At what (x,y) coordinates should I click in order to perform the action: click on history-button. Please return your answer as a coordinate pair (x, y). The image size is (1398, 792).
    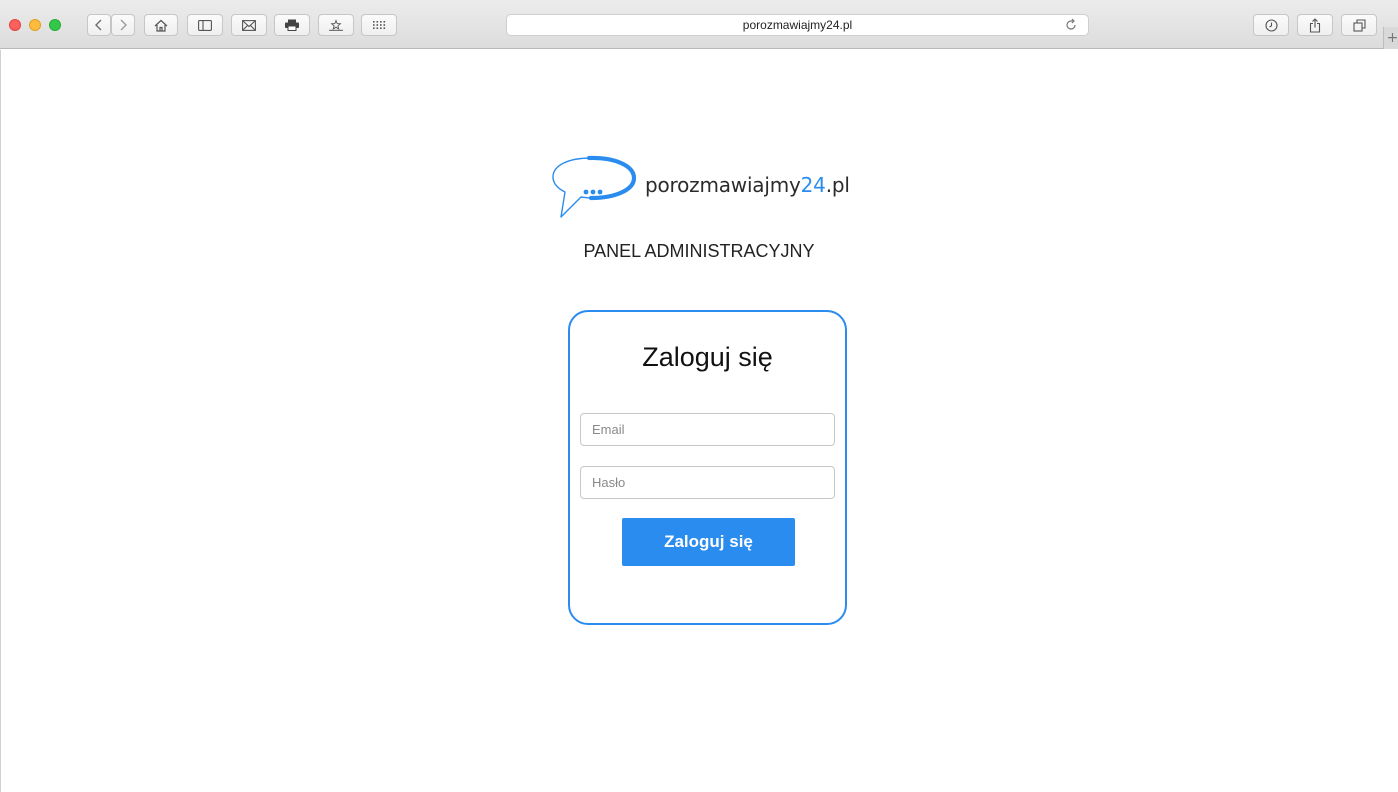
    Looking at the image, I should click on (1271, 25).